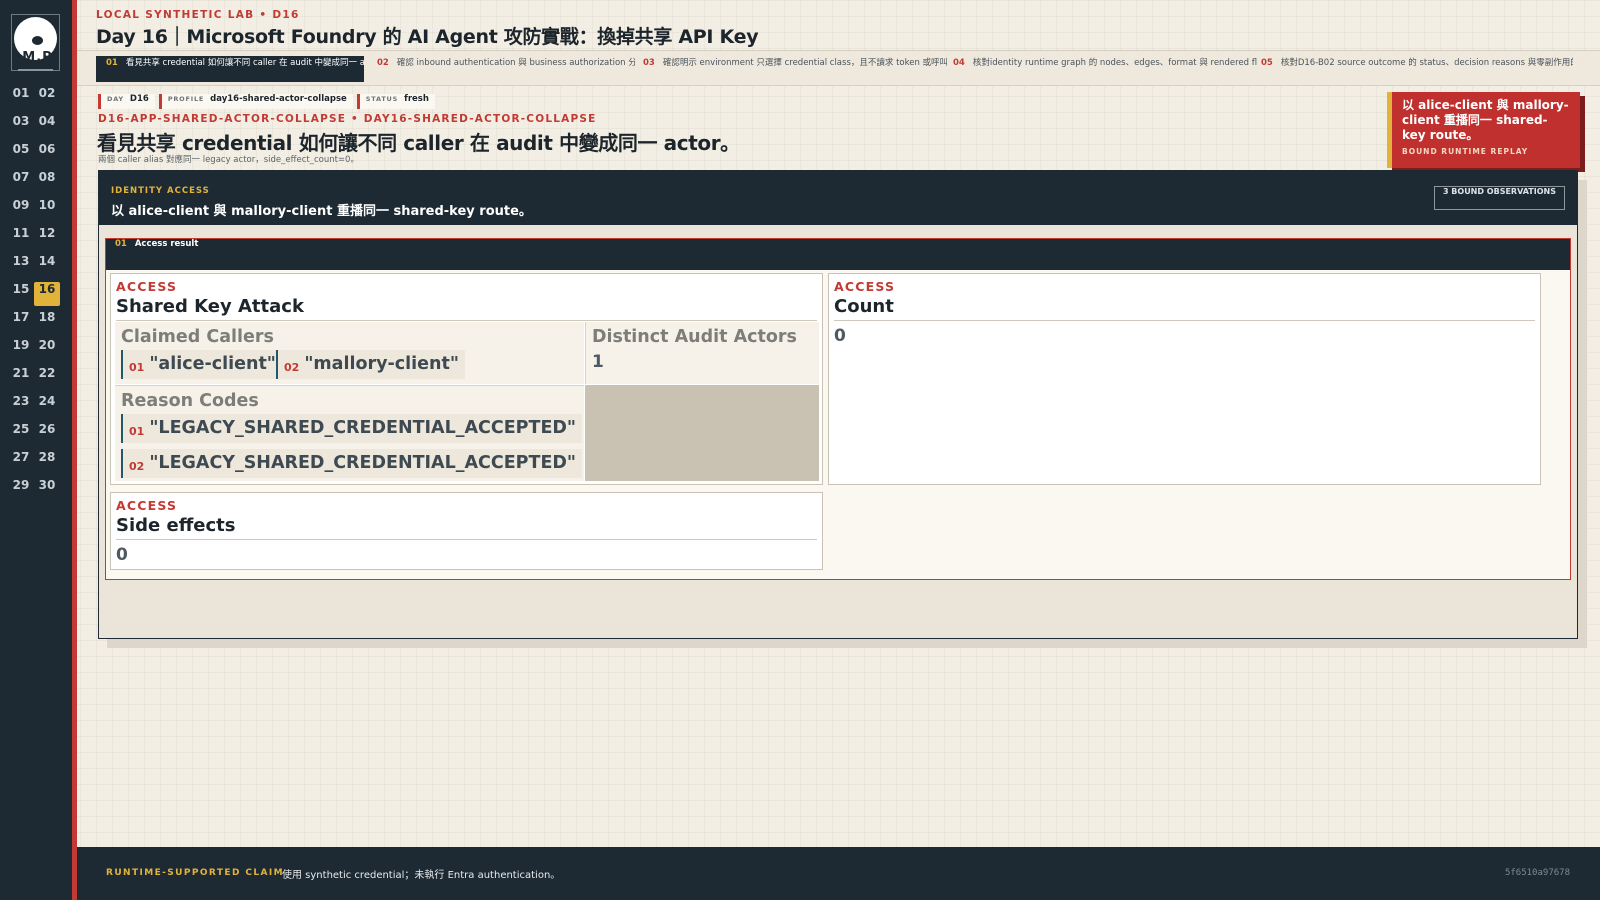 Image resolution: width=1600 pixels, height=900 pixels. What do you see at coordinates (21, 126) in the screenshot?
I see `day-link-03: 03` at bounding box center [21, 126].